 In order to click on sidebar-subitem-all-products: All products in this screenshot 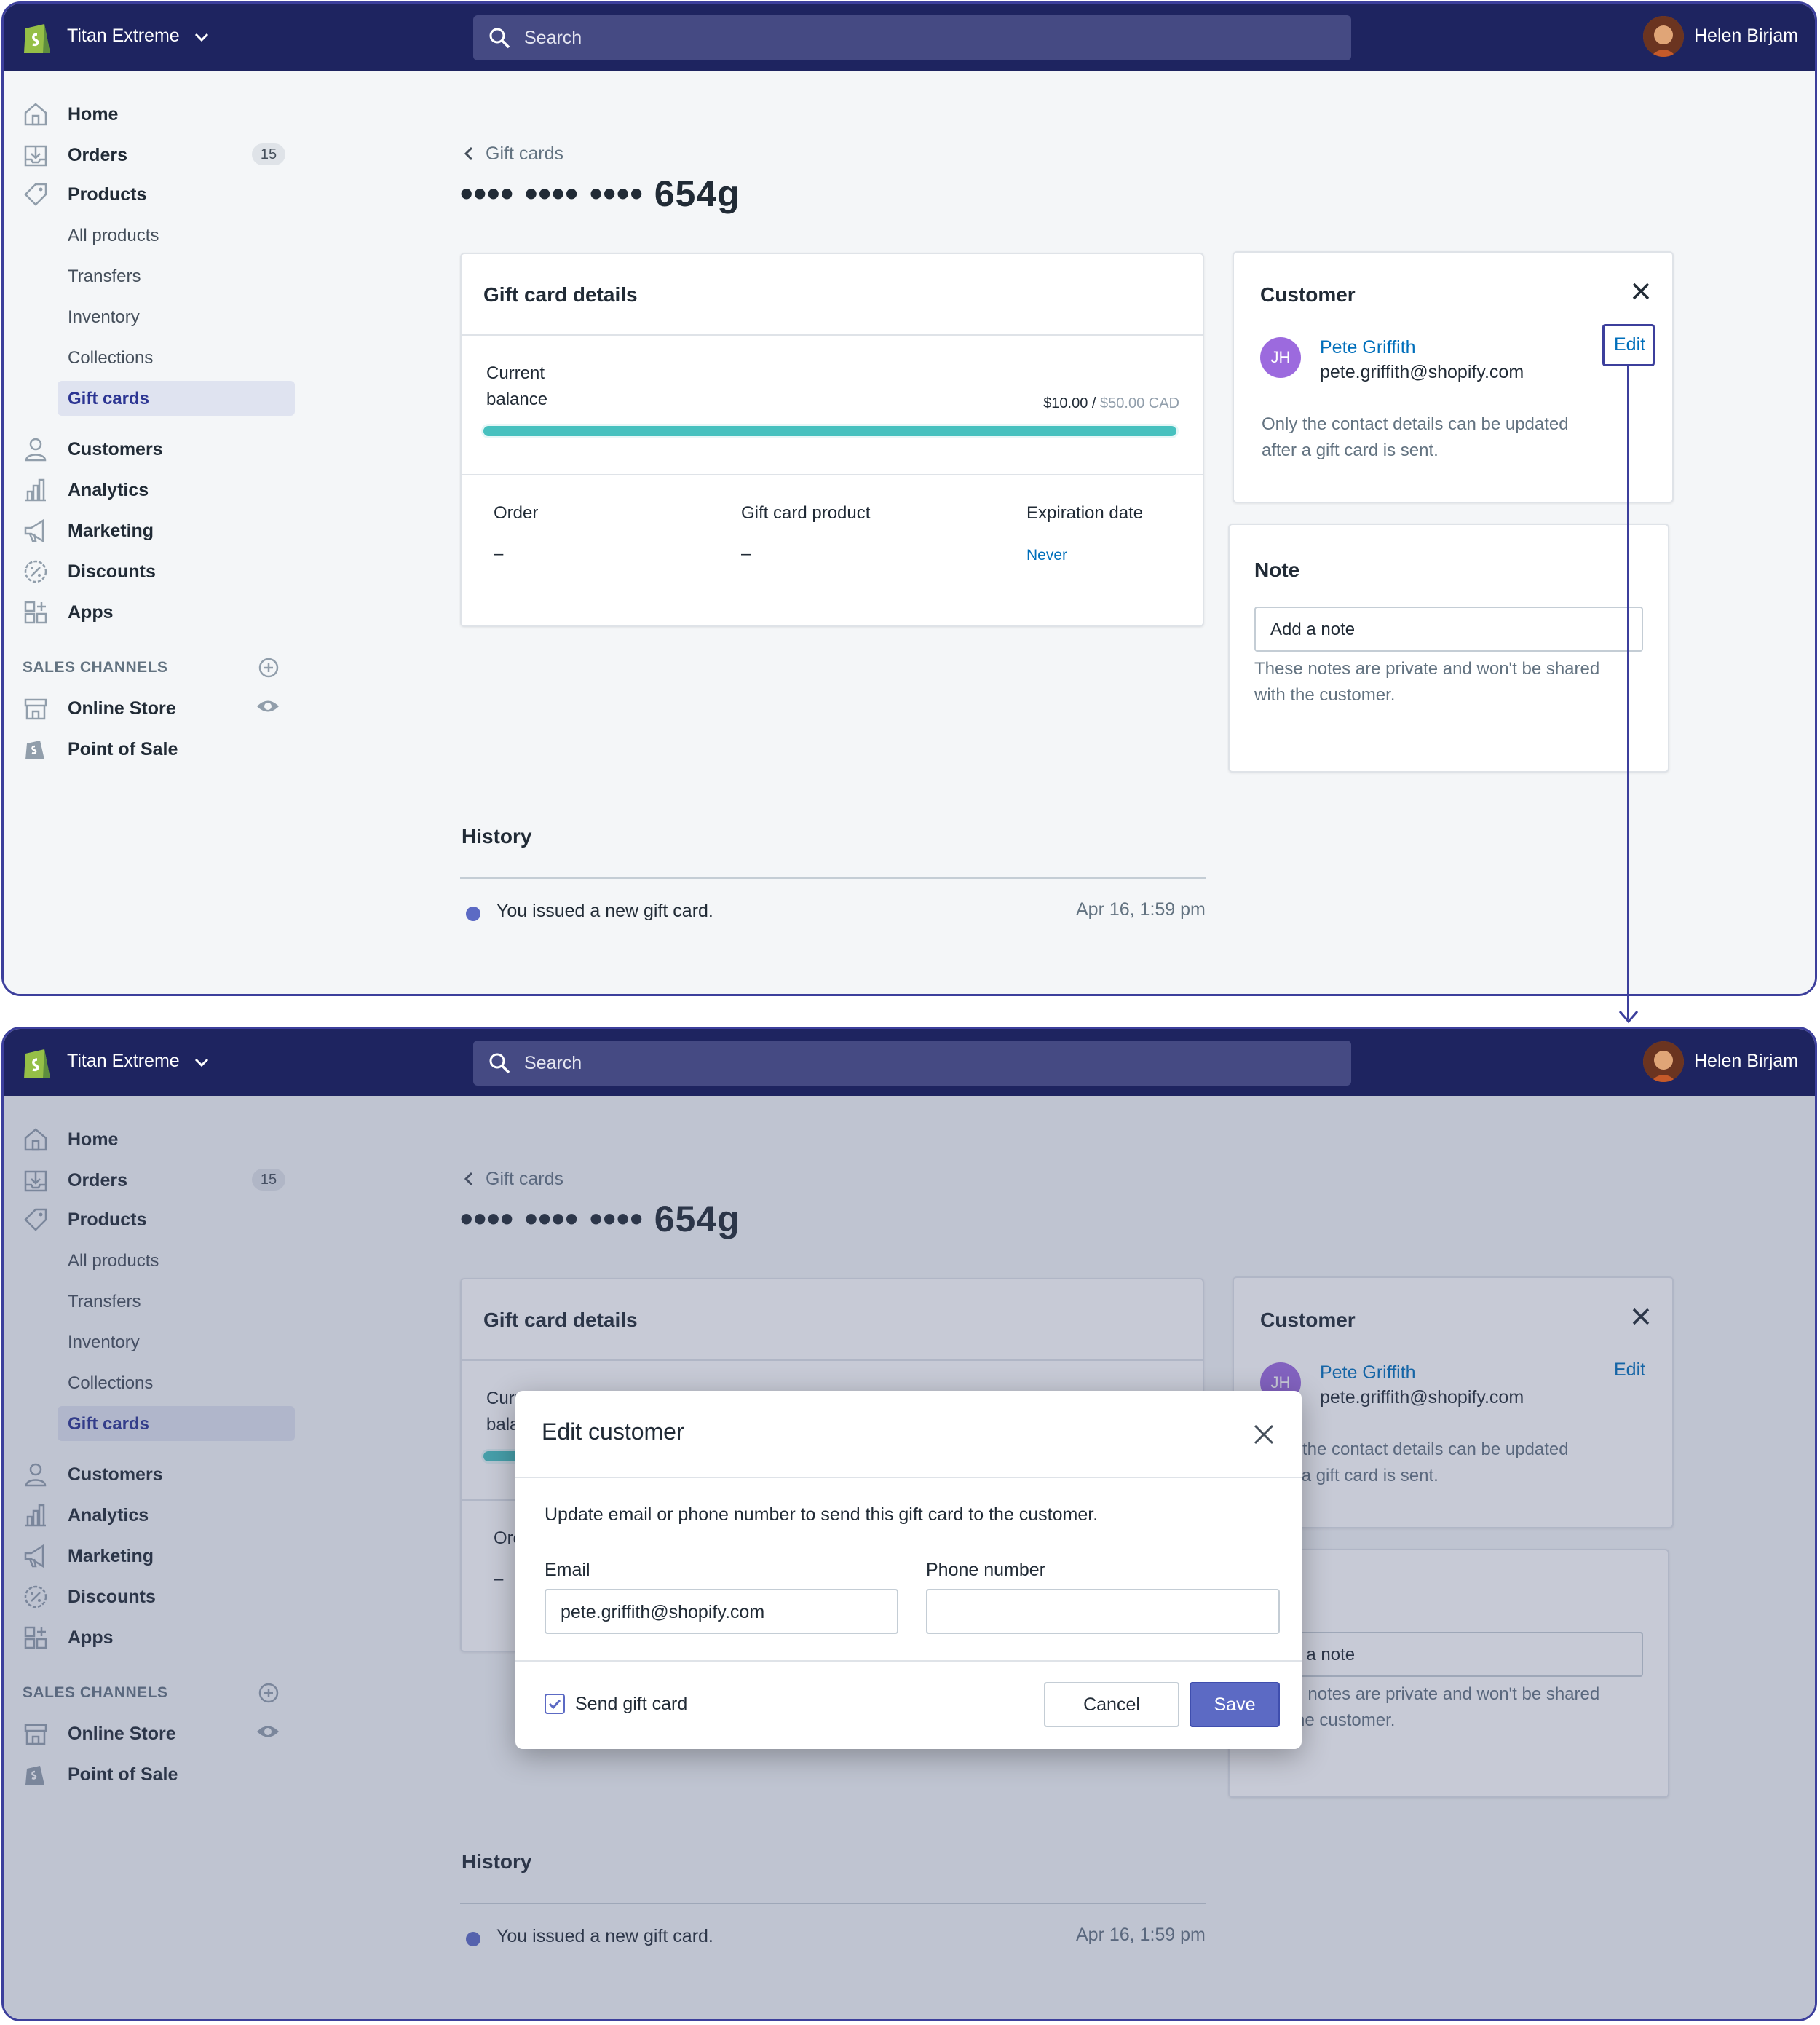, I will do `click(176, 236)`.